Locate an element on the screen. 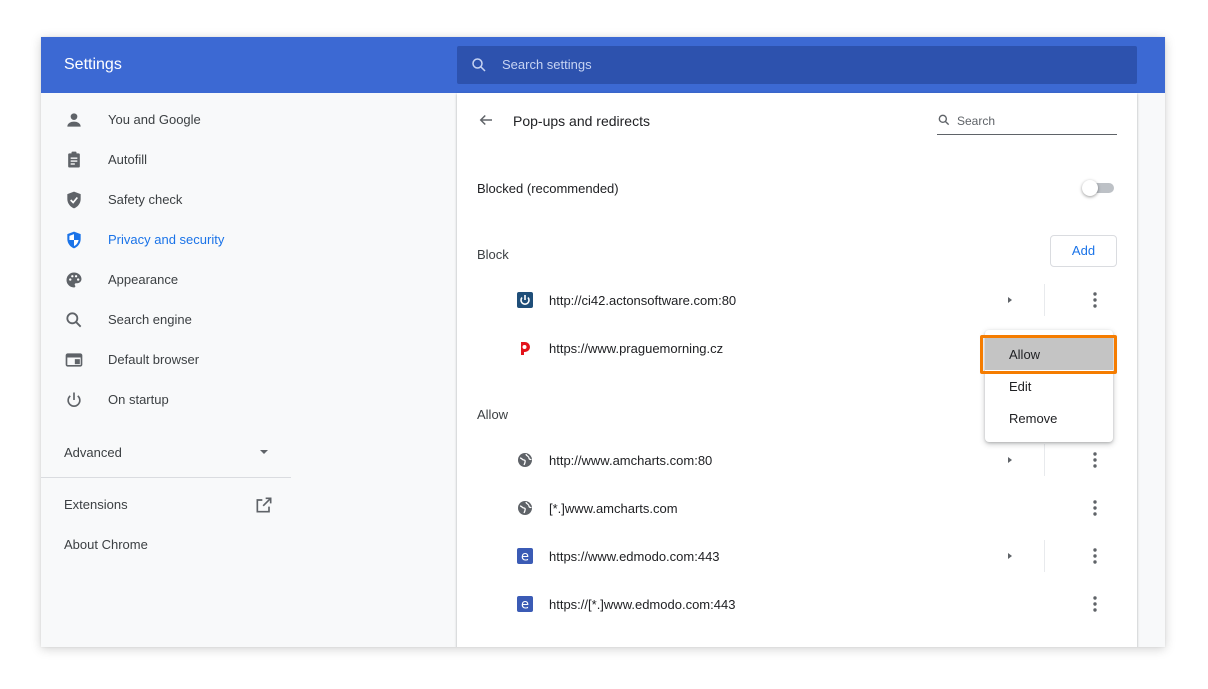 This screenshot has width=1208, height=689. about-label: About Chrome is located at coordinates (106, 544).